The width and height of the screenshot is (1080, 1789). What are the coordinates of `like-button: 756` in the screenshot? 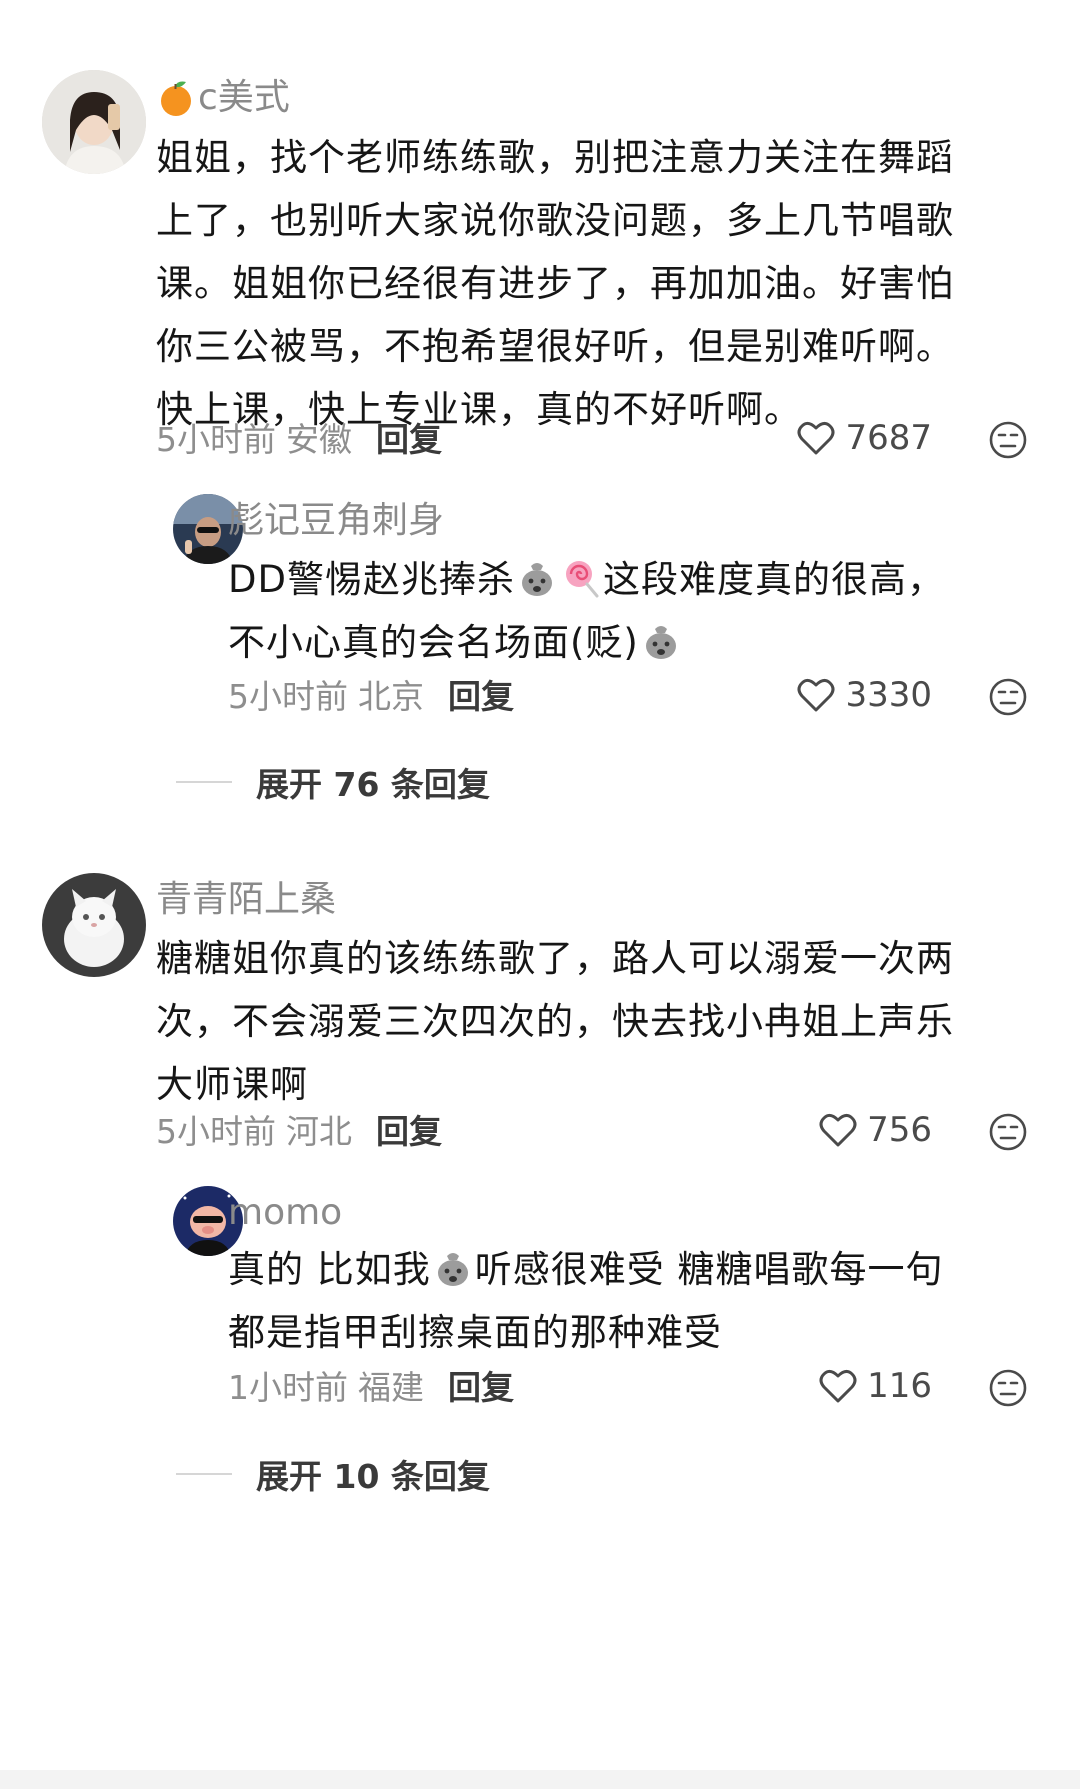 It's located at (875, 1130).